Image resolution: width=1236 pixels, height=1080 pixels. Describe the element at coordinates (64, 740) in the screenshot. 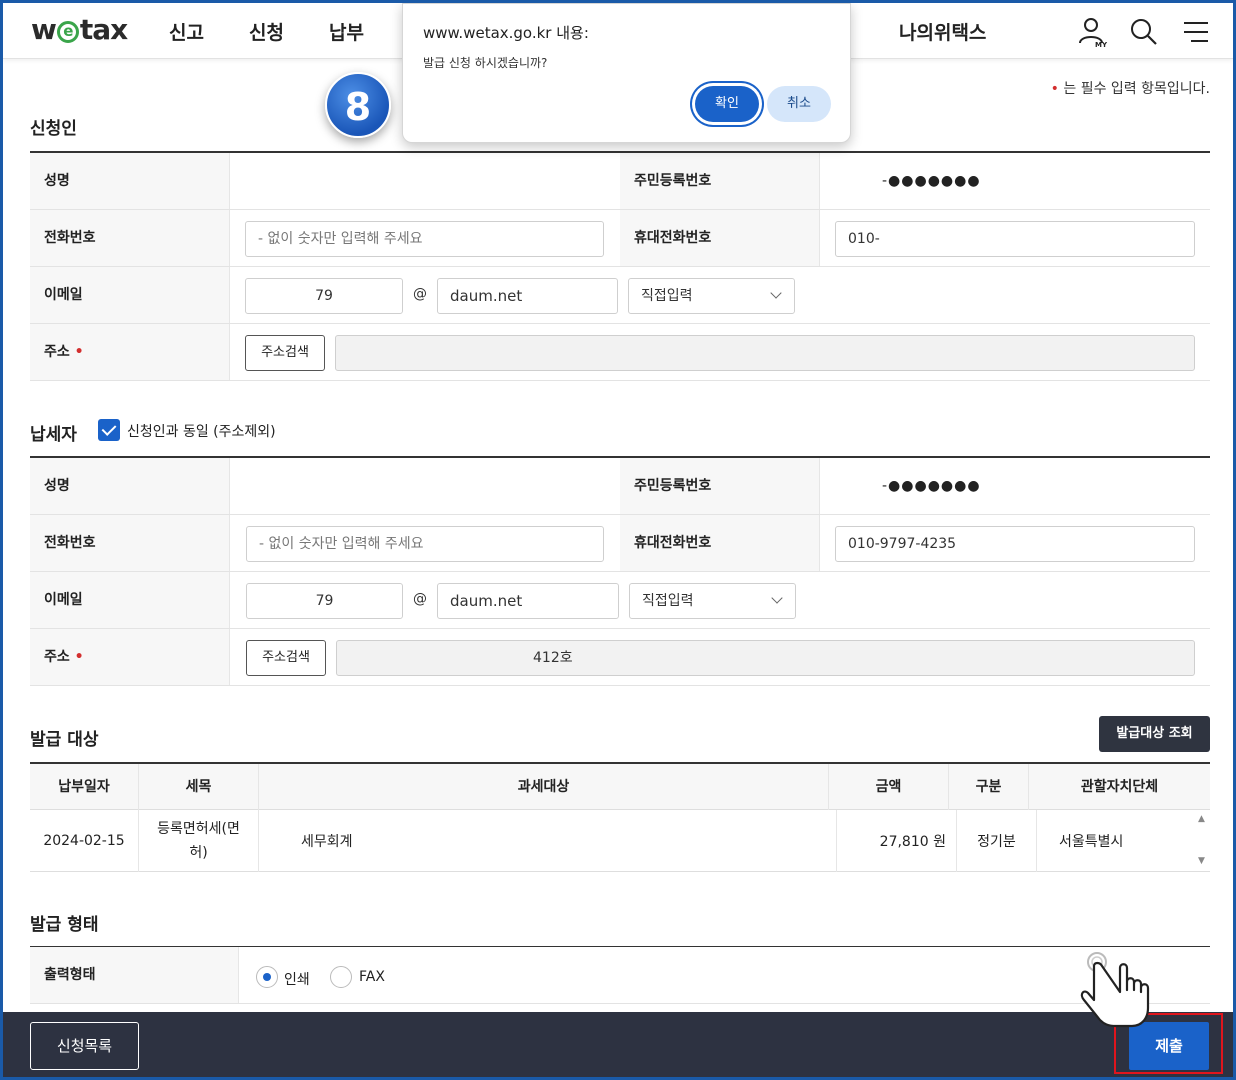

I see `issue-target-title: 발급 대상` at that location.